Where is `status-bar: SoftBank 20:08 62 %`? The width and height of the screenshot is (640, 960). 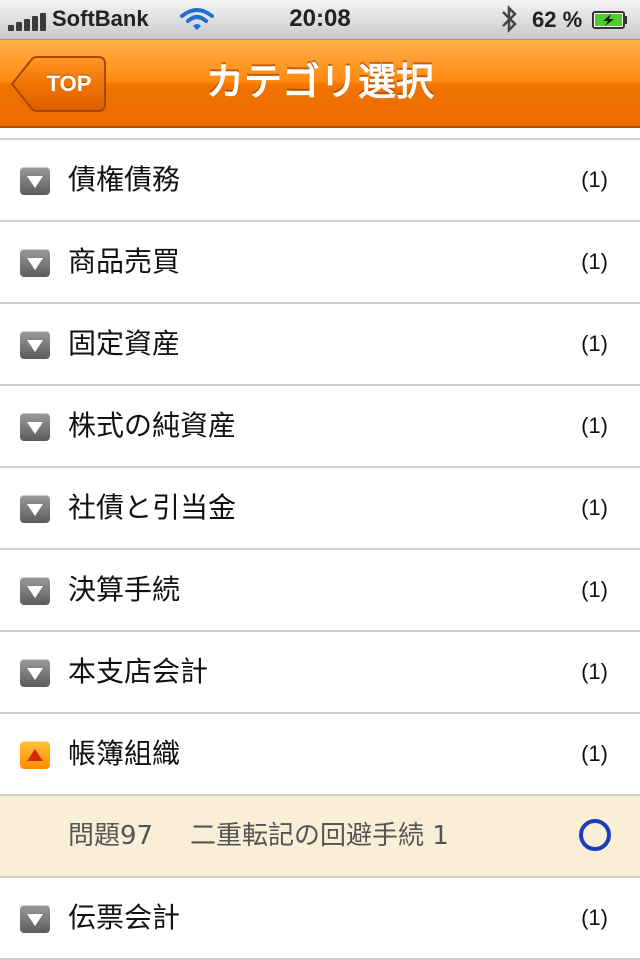
status-bar: SoftBank 20:08 62 % is located at coordinates (320, 20).